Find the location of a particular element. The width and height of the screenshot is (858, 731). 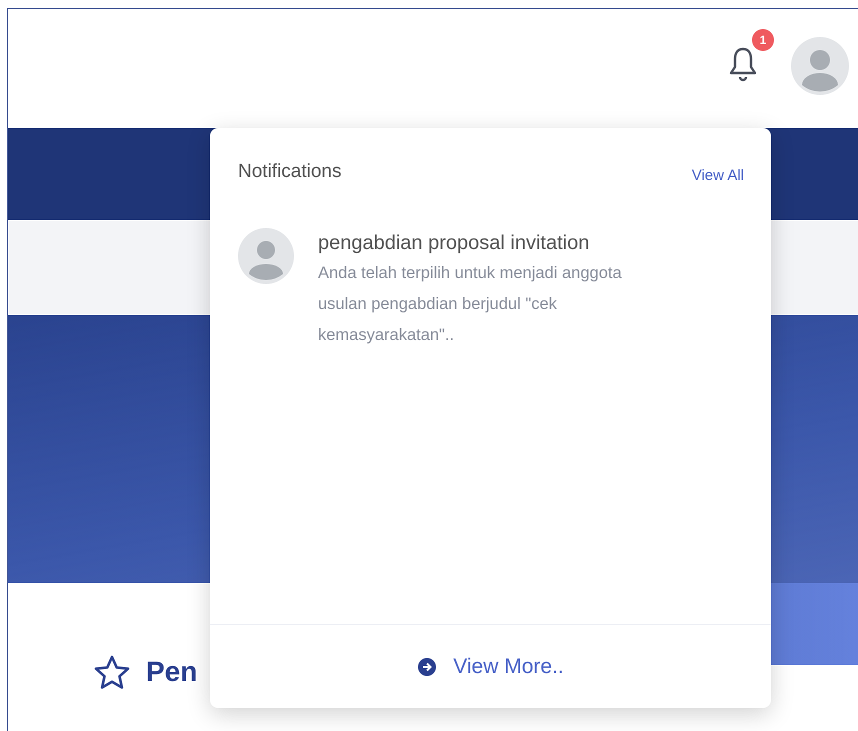

arrow-circle-icon is located at coordinates (427, 666).